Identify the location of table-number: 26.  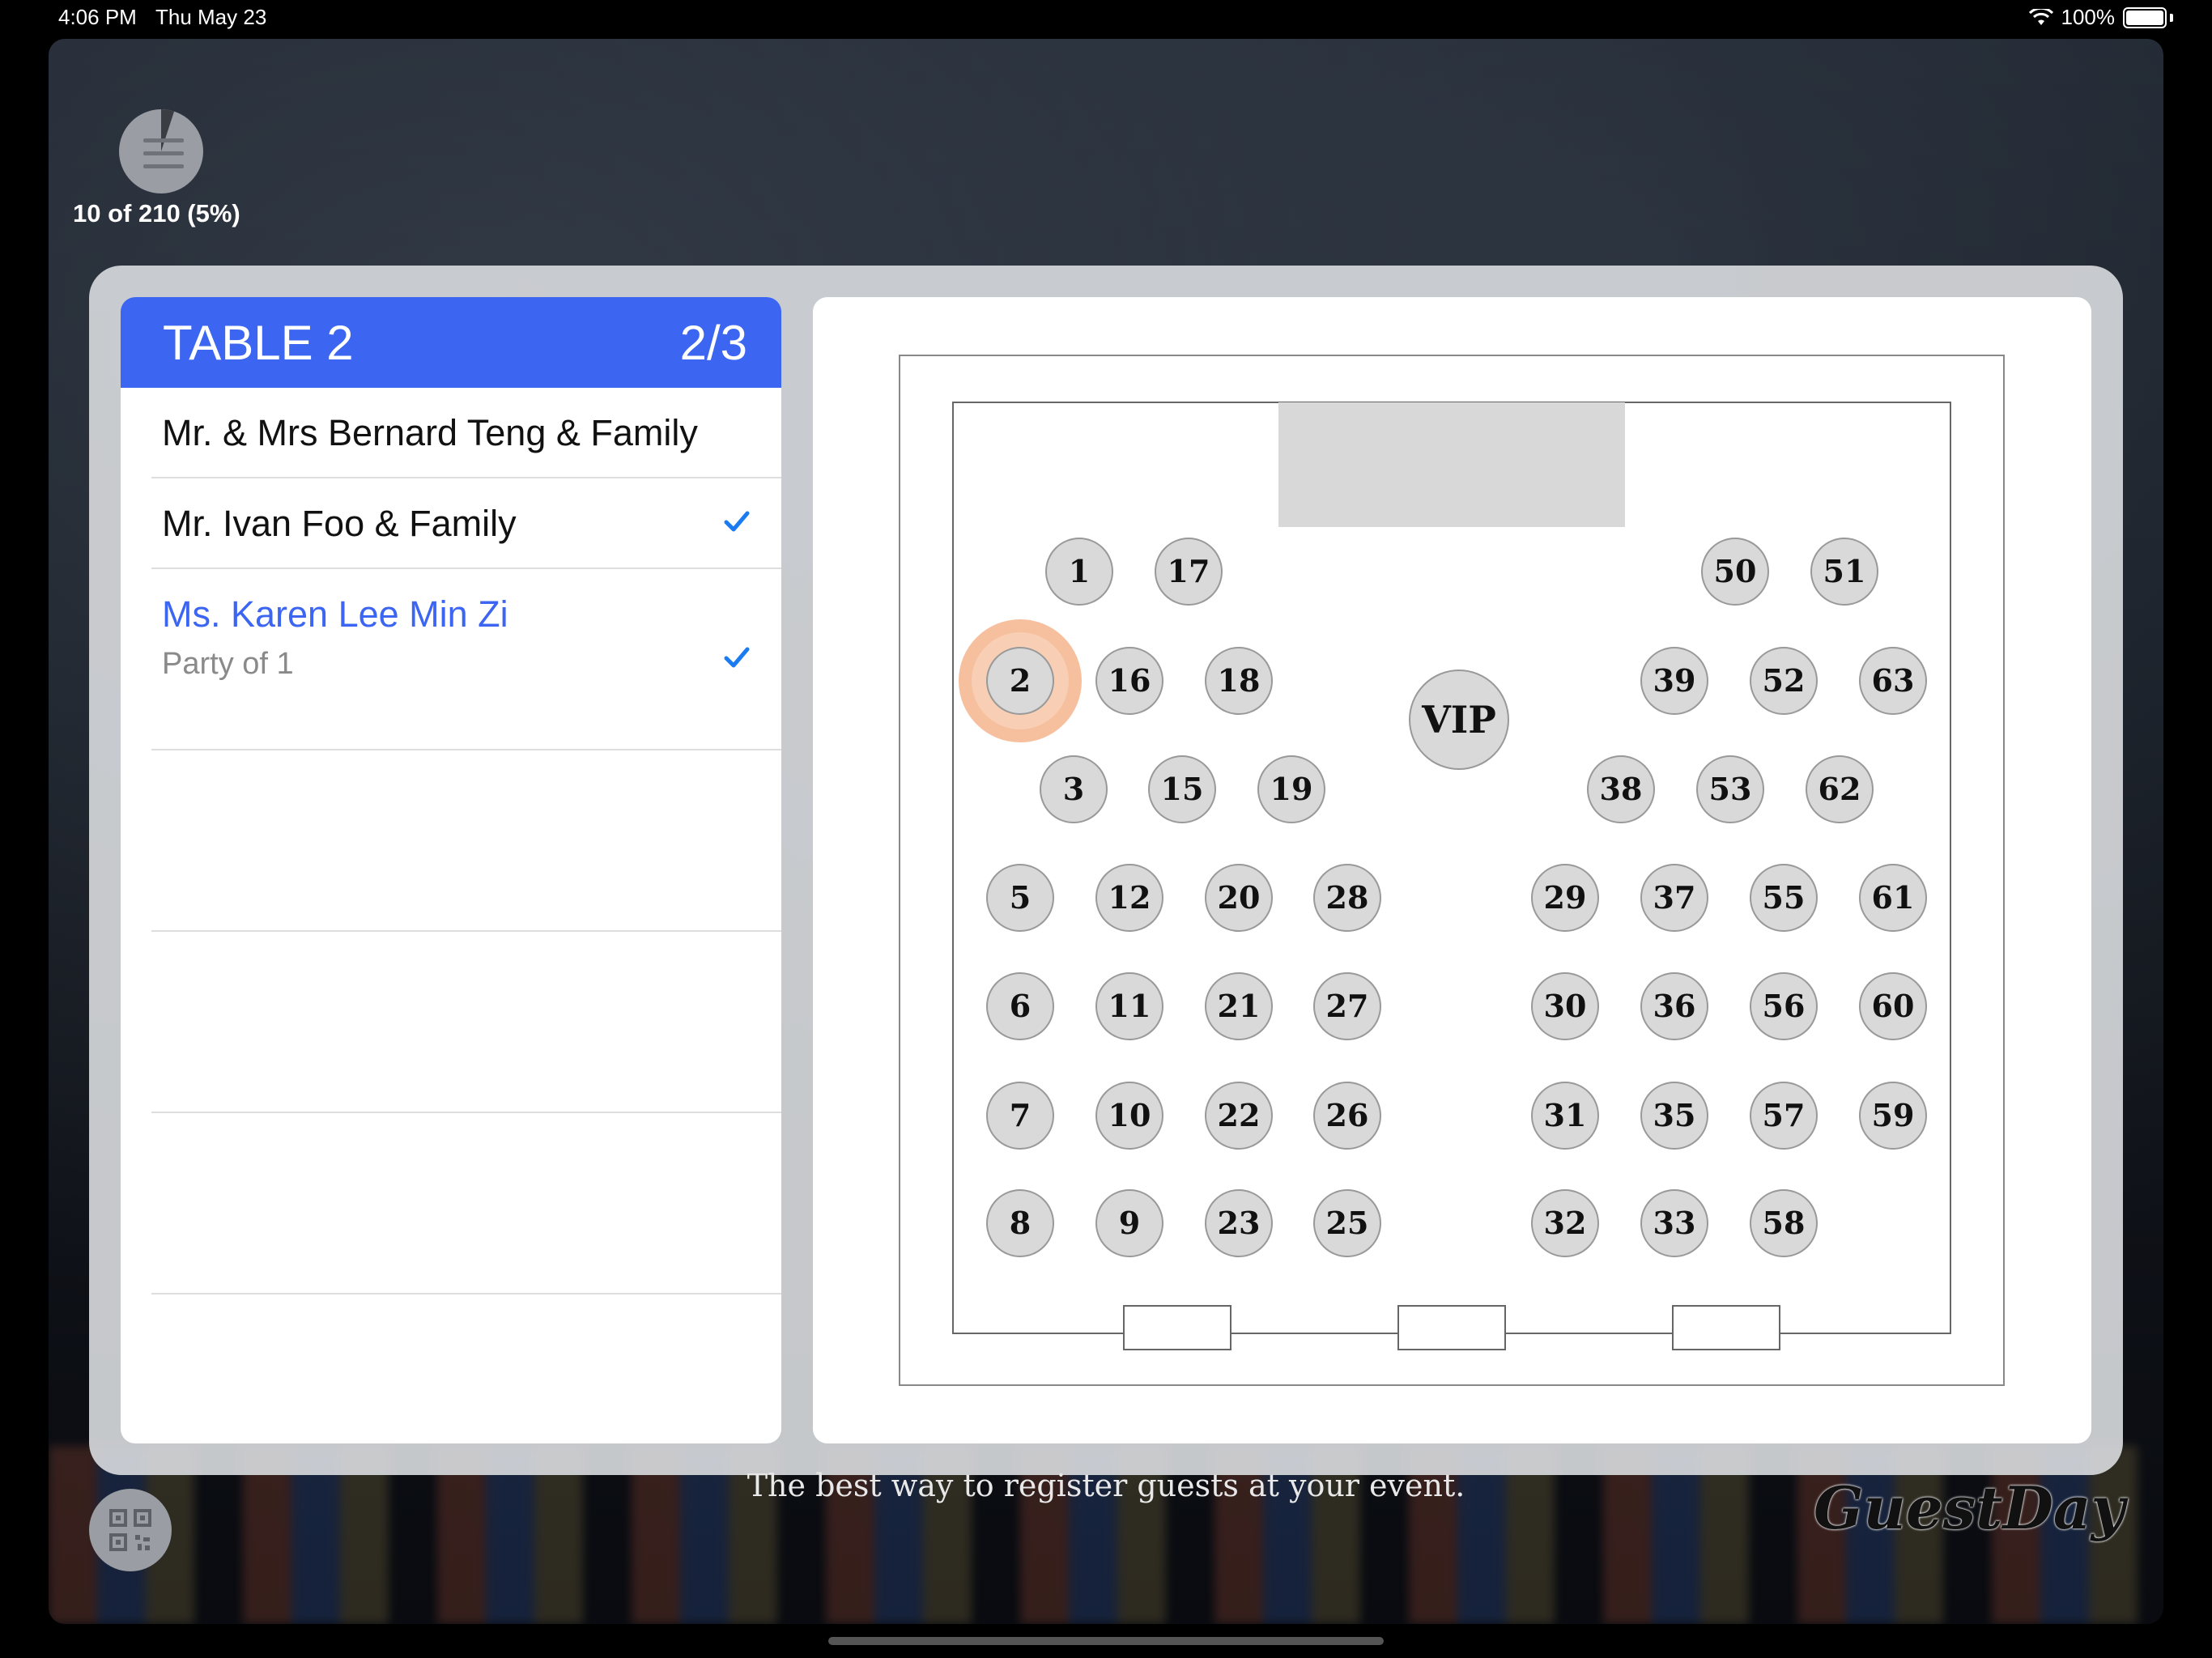
(1347, 1115).